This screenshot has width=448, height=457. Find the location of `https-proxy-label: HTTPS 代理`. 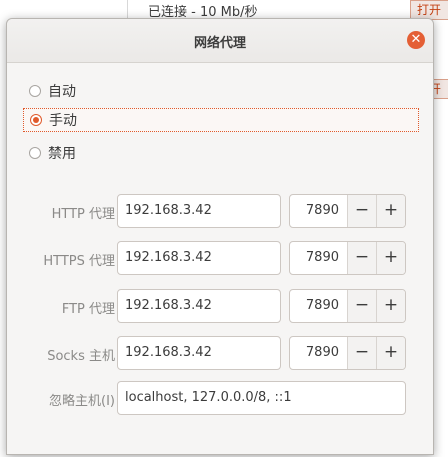

https-proxy-label: HTTPS 代理 is located at coordinates (79, 261).